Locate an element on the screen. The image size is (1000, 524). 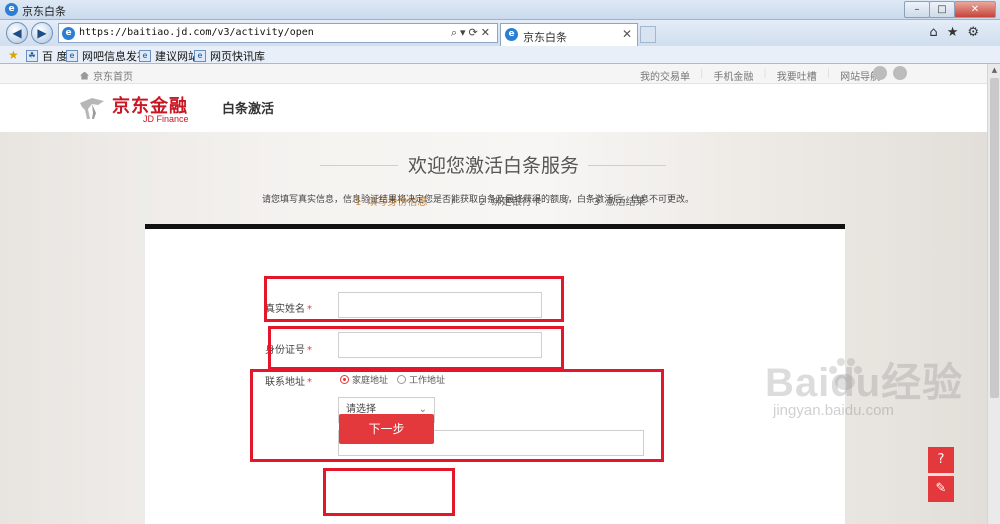
window-controls: – □ ✕ is located at coordinates (950, 9).